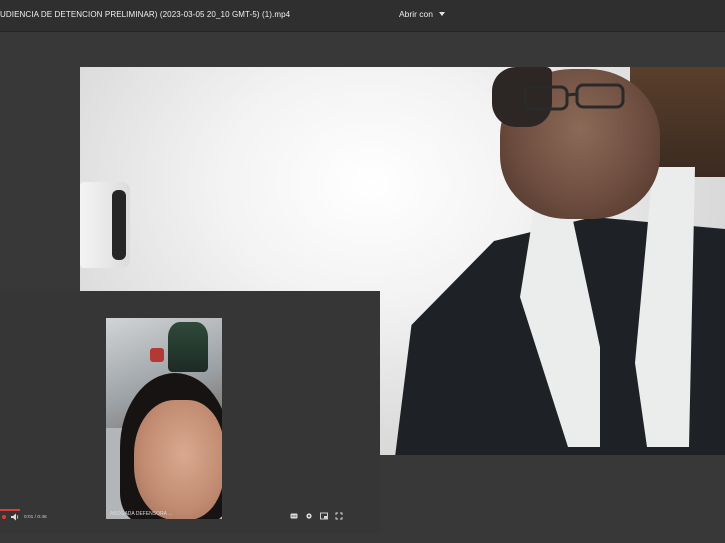 The image size is (725, 543). What do you see at coordinates (574, 97) in the screenshot?
I see `glasses-shape` at bounding box center [574, 97].